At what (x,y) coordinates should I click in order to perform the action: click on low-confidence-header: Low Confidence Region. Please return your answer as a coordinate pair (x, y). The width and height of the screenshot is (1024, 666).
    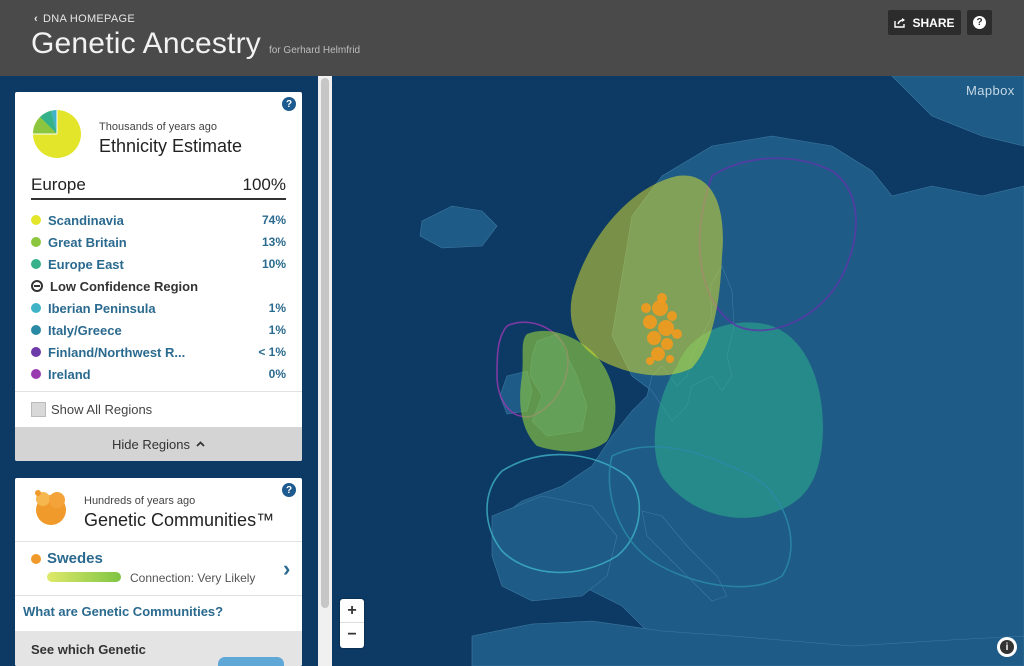
    Looking at the image, I should click on (158, 286).